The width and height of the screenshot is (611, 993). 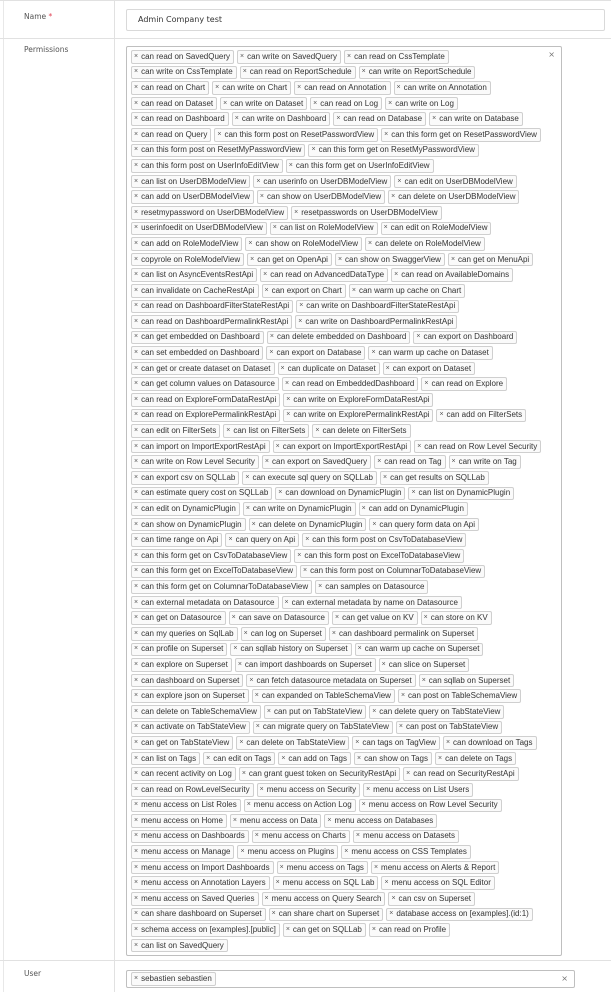 What do you see at coordinates (365, 20) in the screenshot?
I see `name-input: Admin Company test` at bounding box center [365, 20].